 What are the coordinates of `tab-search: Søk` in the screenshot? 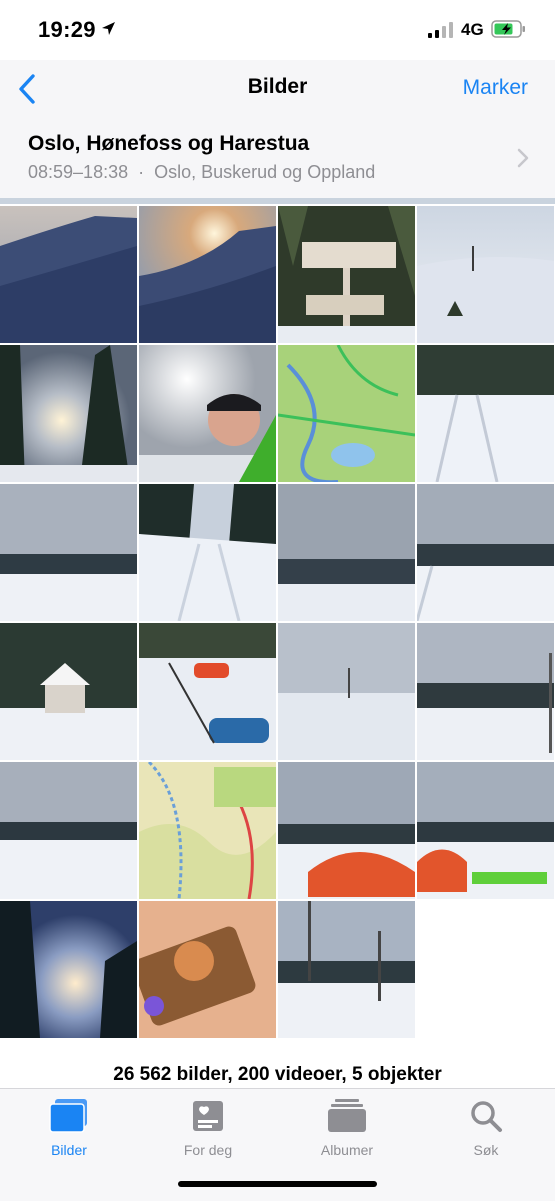 It's located at (486, 1128).